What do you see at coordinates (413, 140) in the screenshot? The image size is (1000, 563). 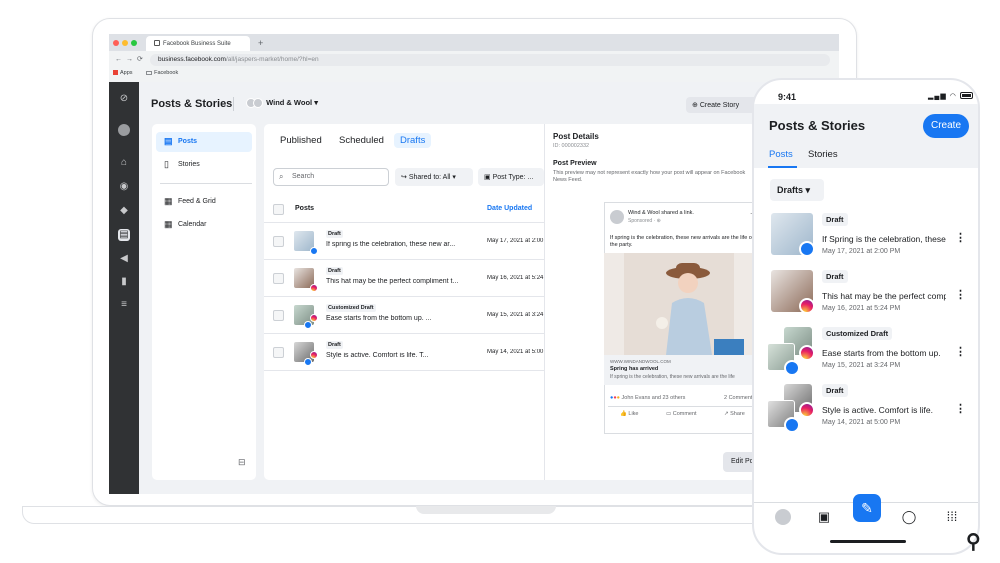 I see `tab-drafts: Drafts` at bounding box center [413, 140].